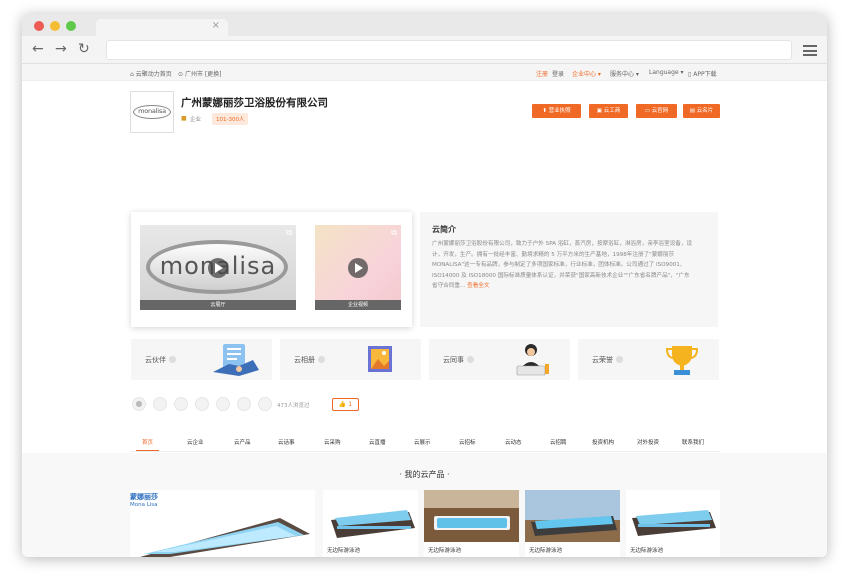  Describe the element at coordinates (152, 112) in the screenshot. I see `company-logo: monalisa` at that location.